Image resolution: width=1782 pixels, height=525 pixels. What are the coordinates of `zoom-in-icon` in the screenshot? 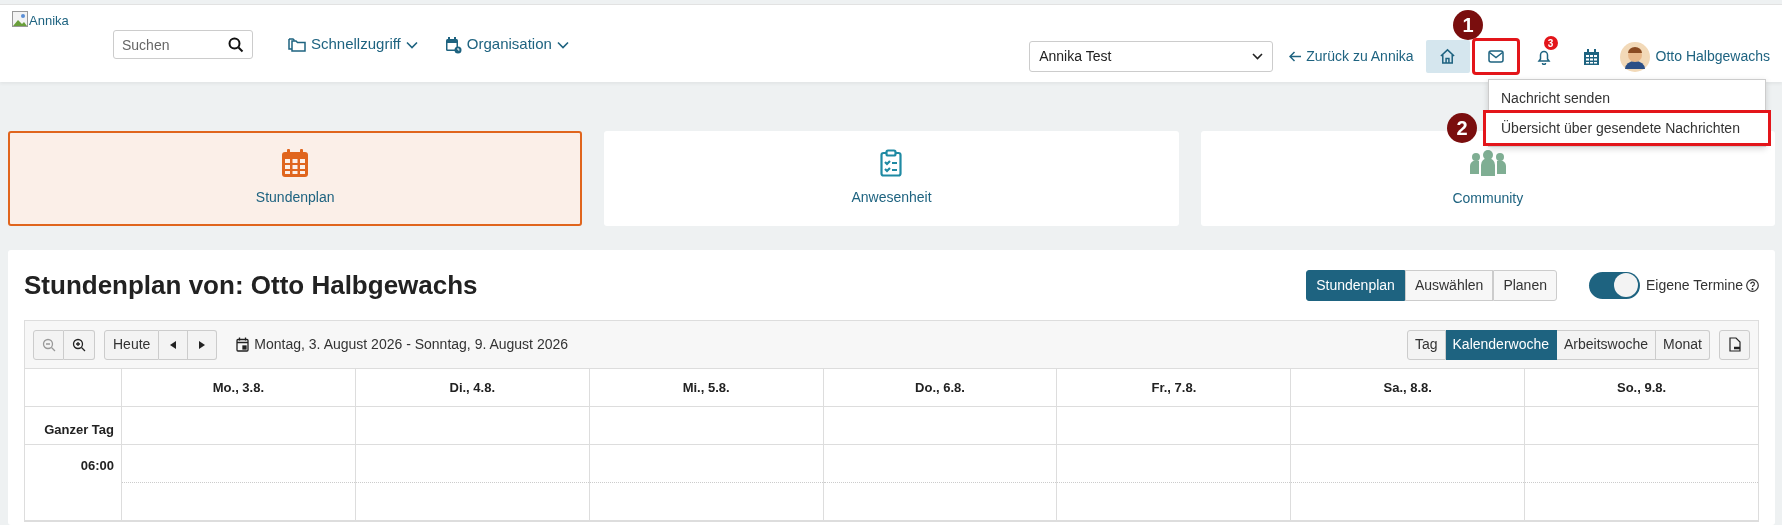 It's located at (79, 344).